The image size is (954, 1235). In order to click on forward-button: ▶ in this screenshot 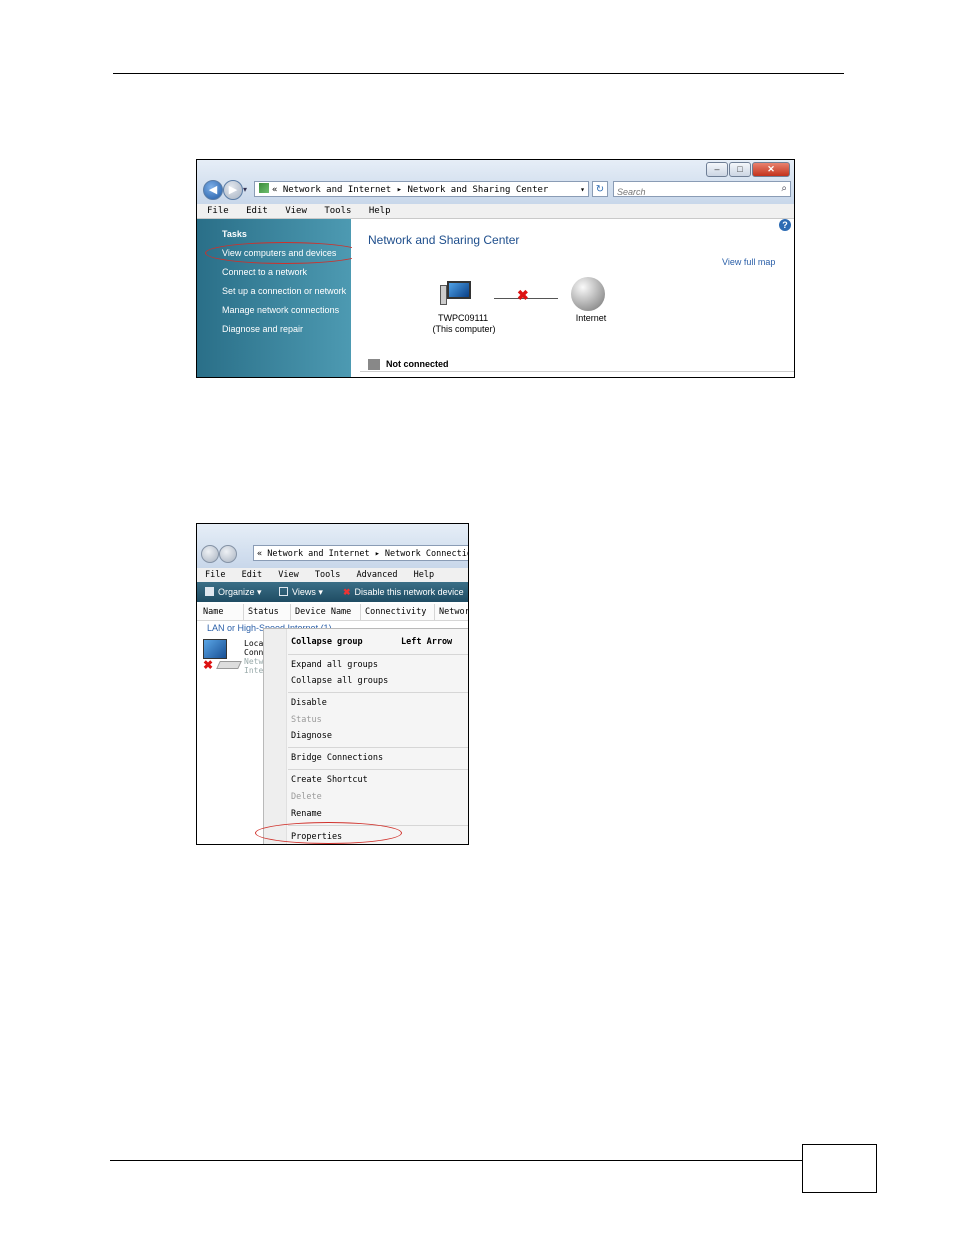, I will do `click(233, 190)`.